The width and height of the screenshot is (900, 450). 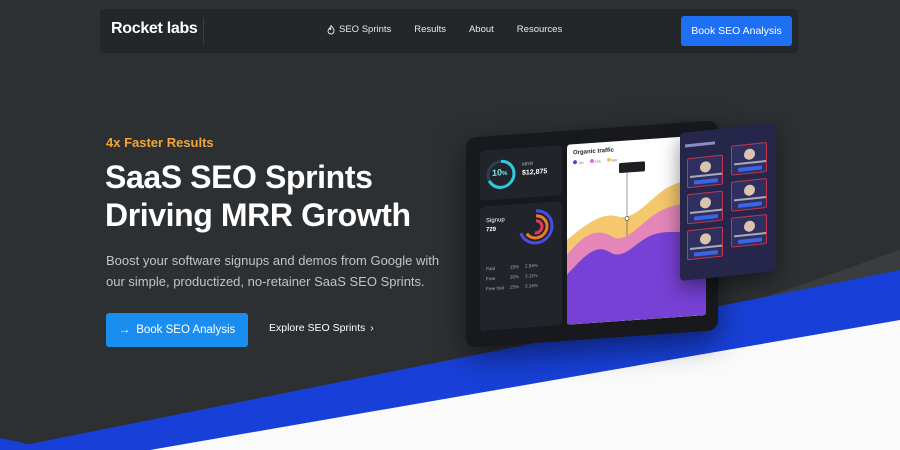 I want to click on arrow-right-icon: →, so click(x=124, y=330).